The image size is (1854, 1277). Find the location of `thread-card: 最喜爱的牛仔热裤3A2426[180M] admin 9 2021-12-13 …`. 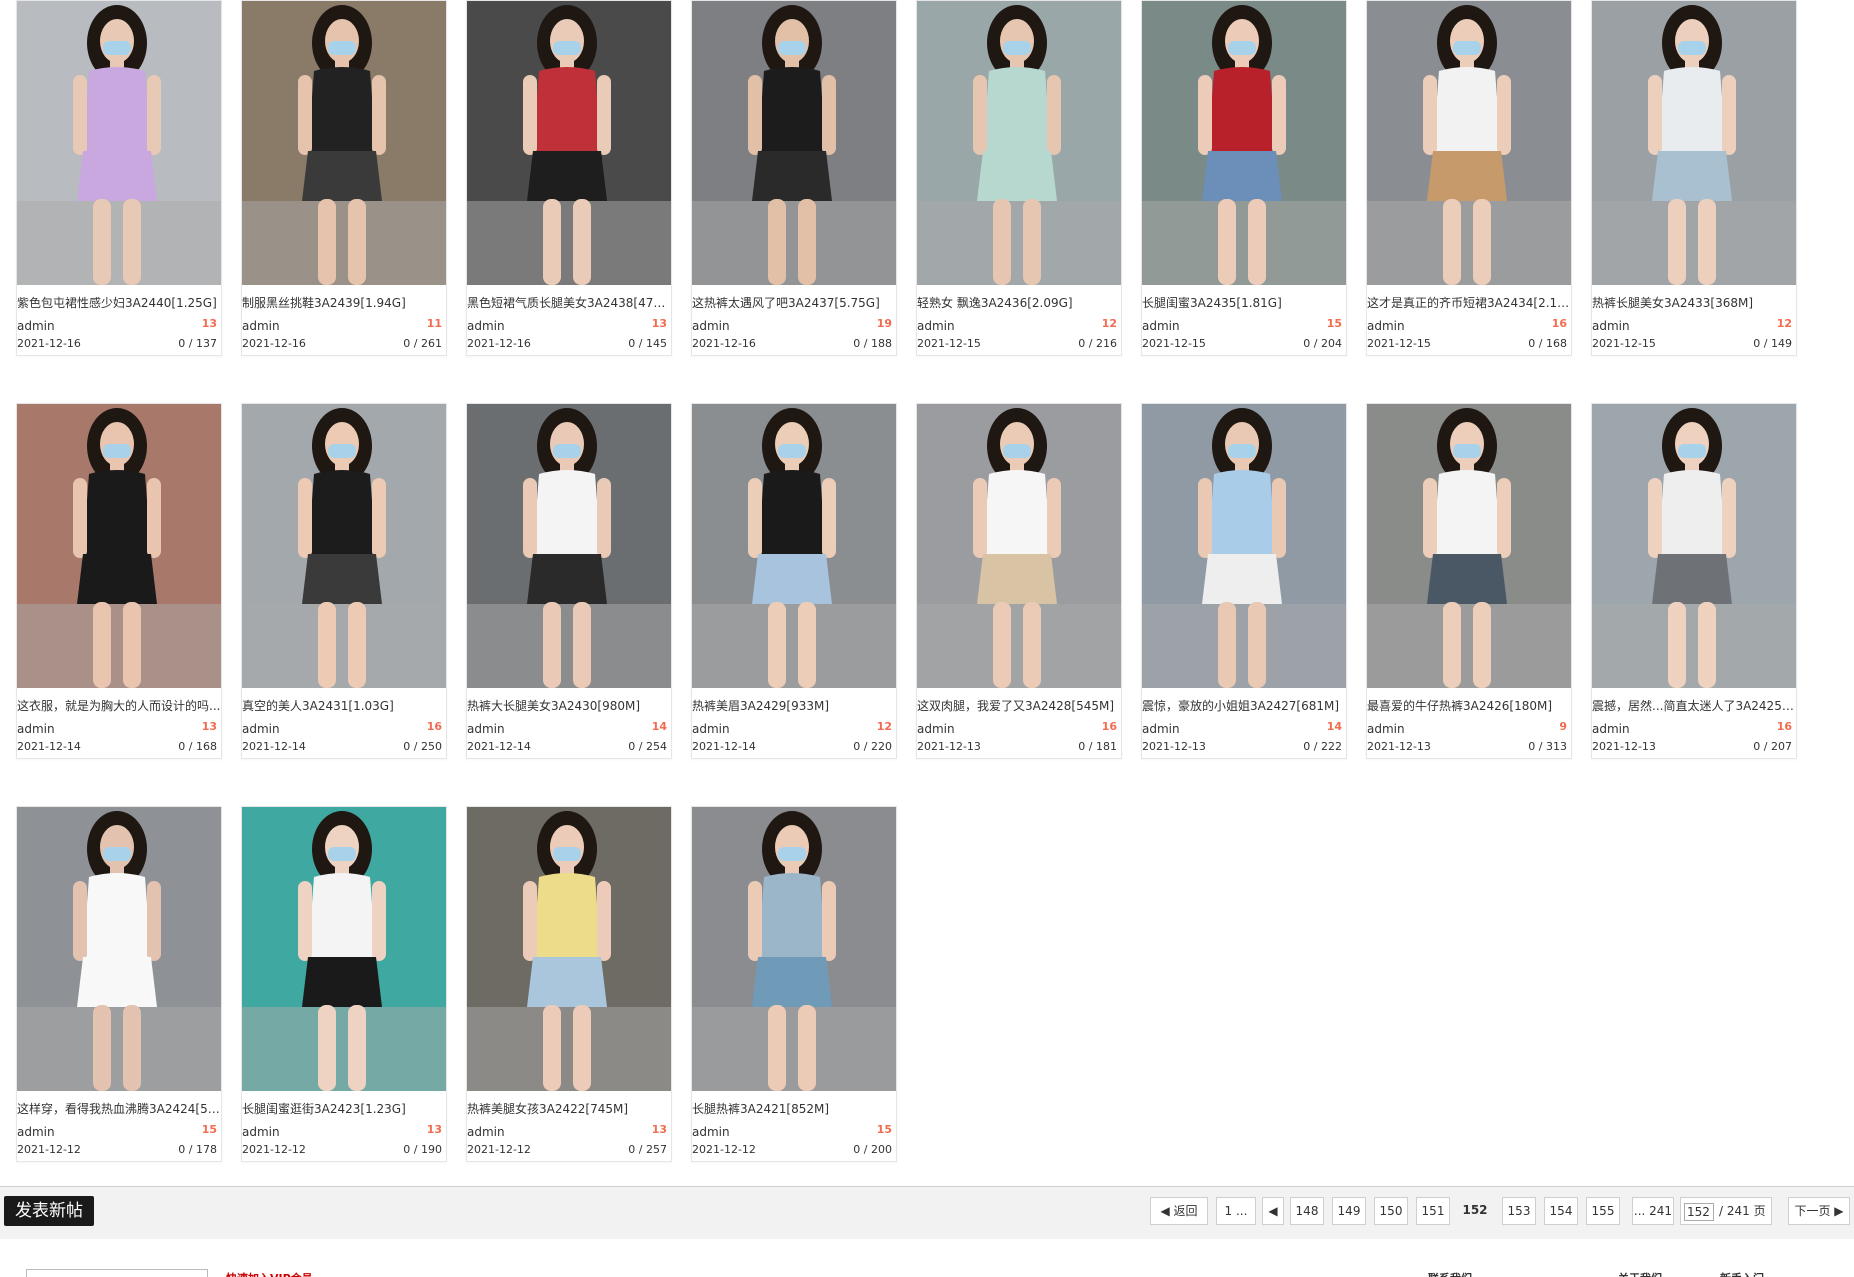

thread-card: 最喜爱的牛仔热裤3A2426[180M] admin 9 2021-12-13 … is located at coordinates (1469, 581).